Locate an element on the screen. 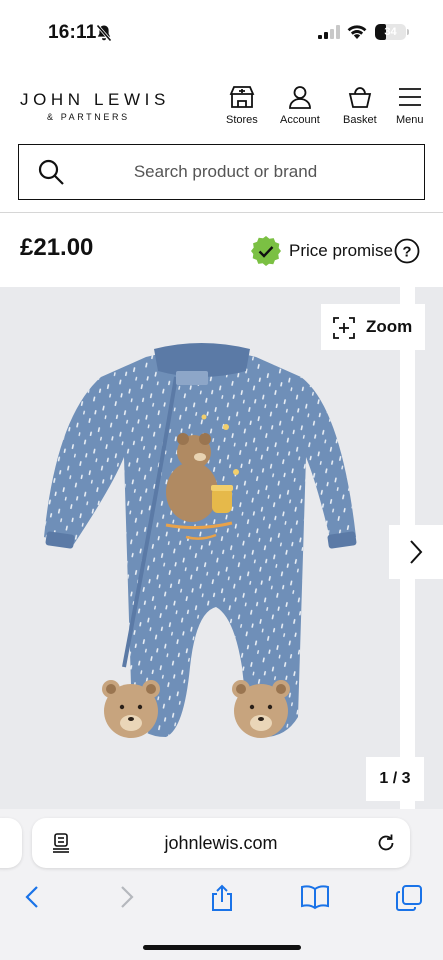 The image size is (443, 960). price-promise-label: Price promise is located at coordinates (341, 251).